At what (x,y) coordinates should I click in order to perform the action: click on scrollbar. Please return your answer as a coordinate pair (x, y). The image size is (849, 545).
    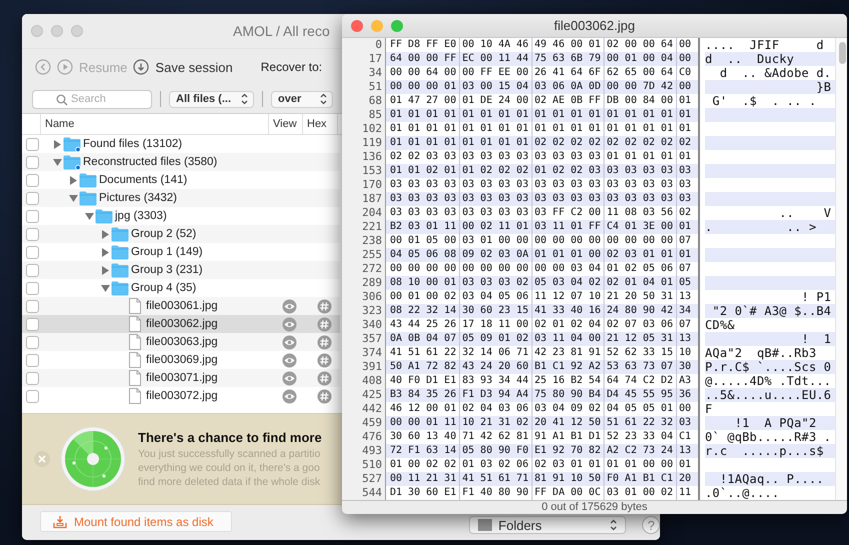
    Looking at the image, I should click on (841, 269).